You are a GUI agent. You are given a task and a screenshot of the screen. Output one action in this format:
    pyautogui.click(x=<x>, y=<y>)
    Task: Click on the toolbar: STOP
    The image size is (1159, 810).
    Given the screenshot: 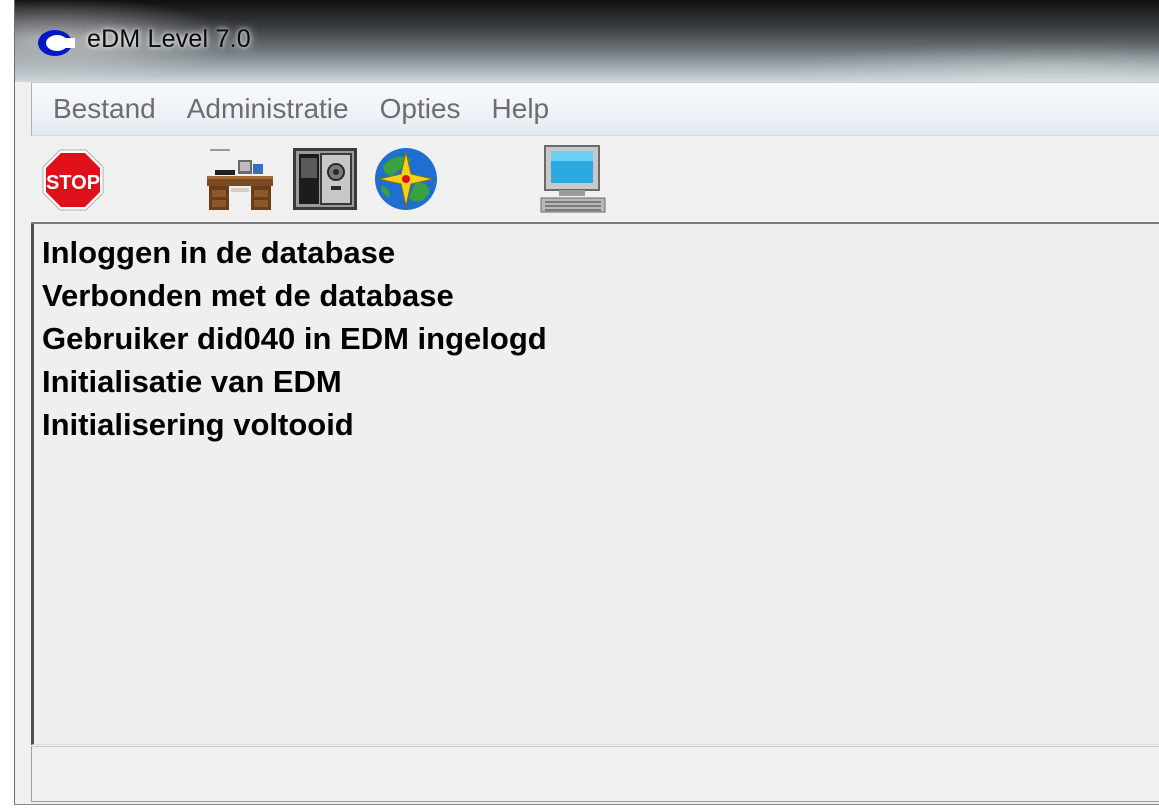 What is the action you would take?
    pyautogui.click(x=595, y=180)
    